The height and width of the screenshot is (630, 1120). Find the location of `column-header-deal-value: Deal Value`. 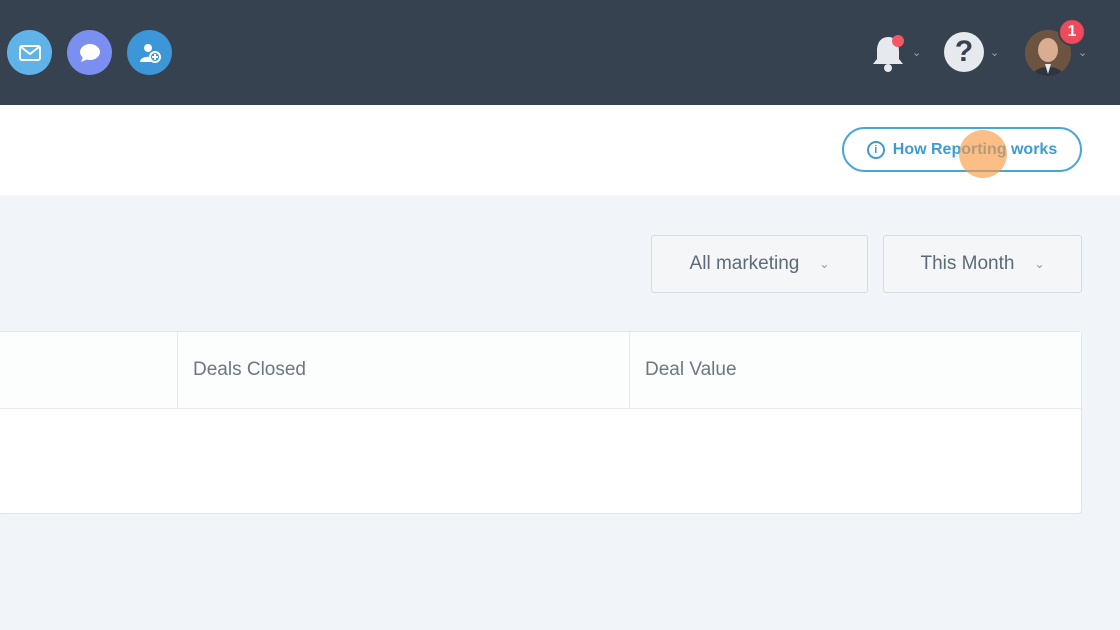

column-header-deal-value: Deal Value is located at coordinates (691, 370).